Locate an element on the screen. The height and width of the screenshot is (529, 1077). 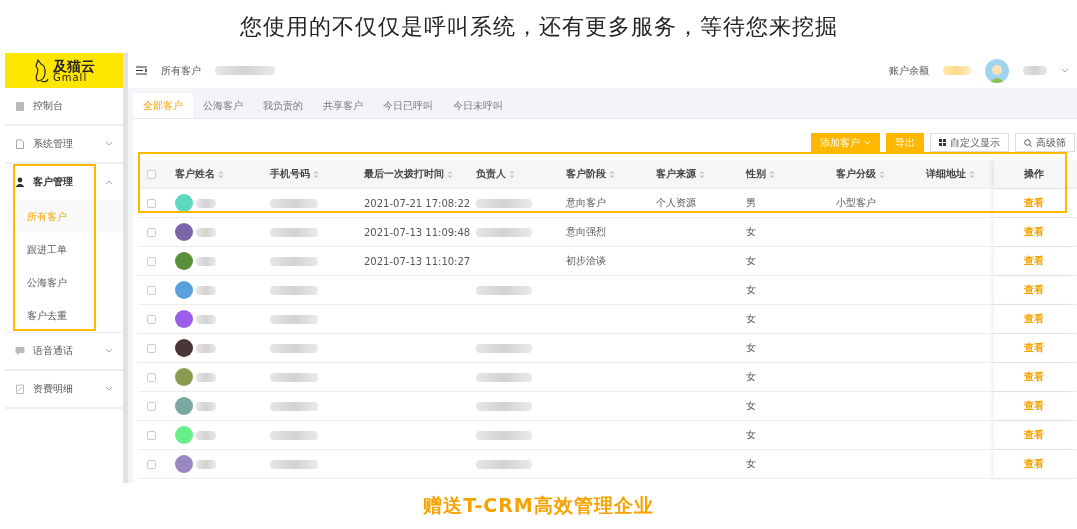
logo-subtitle: Gmall is located at coordinates (70, 77).